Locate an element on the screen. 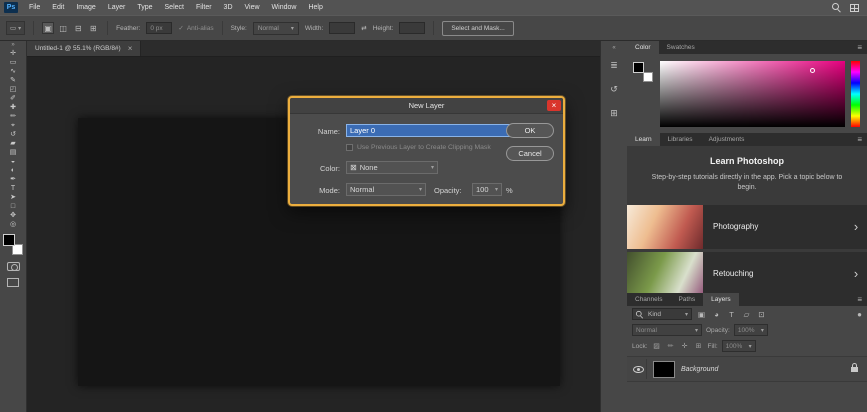  tab-libraries: Libraries is located at coordinates (680, 139).